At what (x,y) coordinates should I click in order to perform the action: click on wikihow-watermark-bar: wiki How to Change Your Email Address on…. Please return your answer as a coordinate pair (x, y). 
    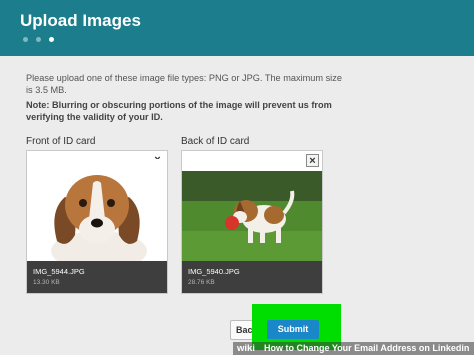
    Looking at the image, I should click on (353, 348).